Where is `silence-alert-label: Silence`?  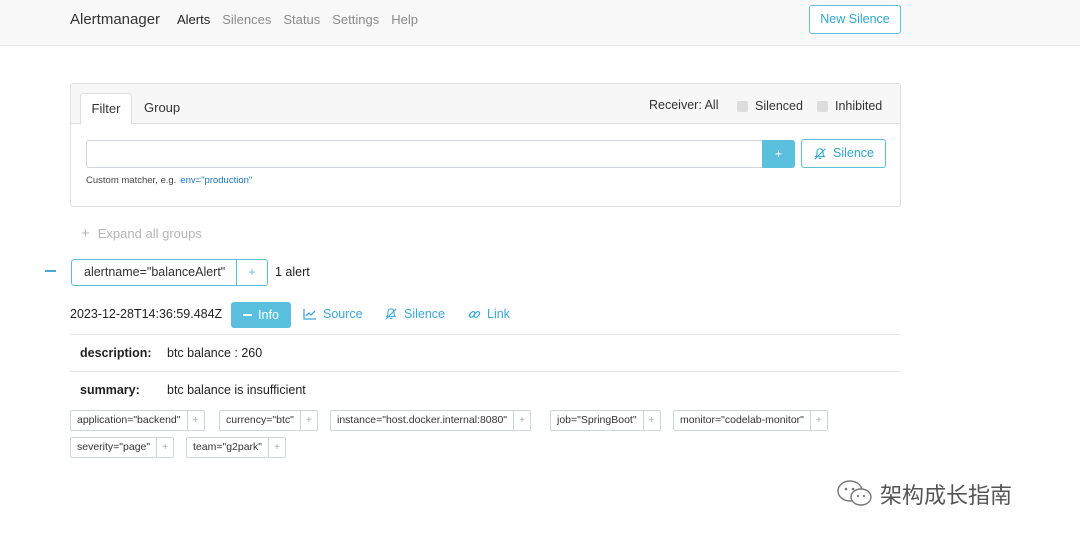
silence-alert-label: Silence is located at coordinates (424, 314).